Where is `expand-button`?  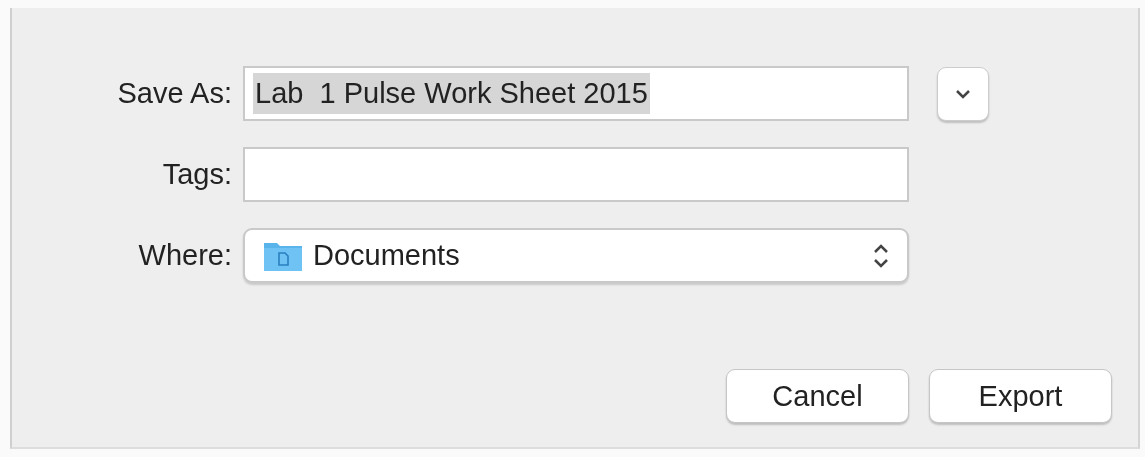 expand-button is located at coordinates (963, 93).